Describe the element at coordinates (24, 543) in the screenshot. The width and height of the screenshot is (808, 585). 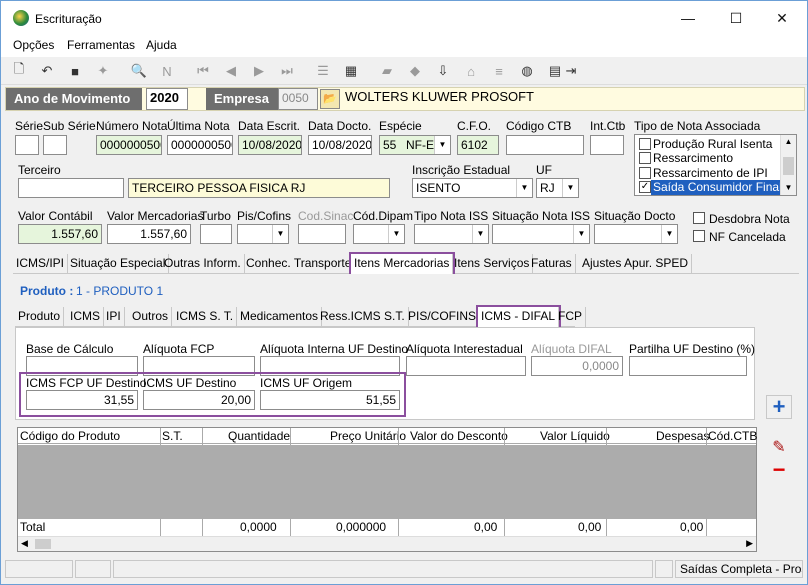
I see `chevron-left-icon: ◀` at that location.